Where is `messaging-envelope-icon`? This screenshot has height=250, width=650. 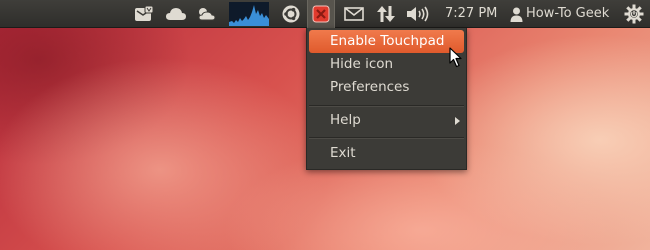
messaging-envelope-icon is located at coordinates (144, 13).